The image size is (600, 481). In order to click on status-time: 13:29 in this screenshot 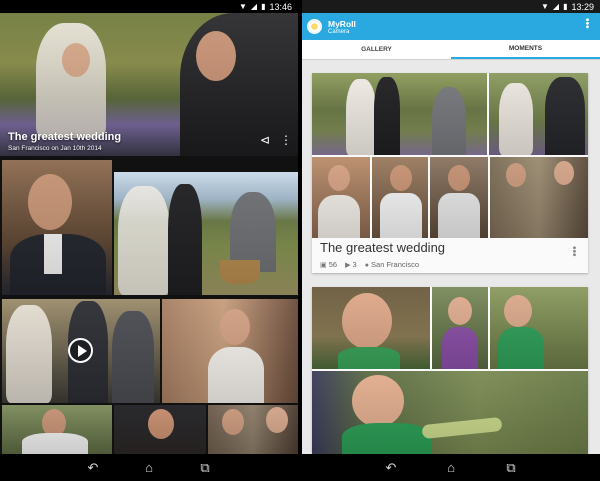, I will do `click(582, 6)`.